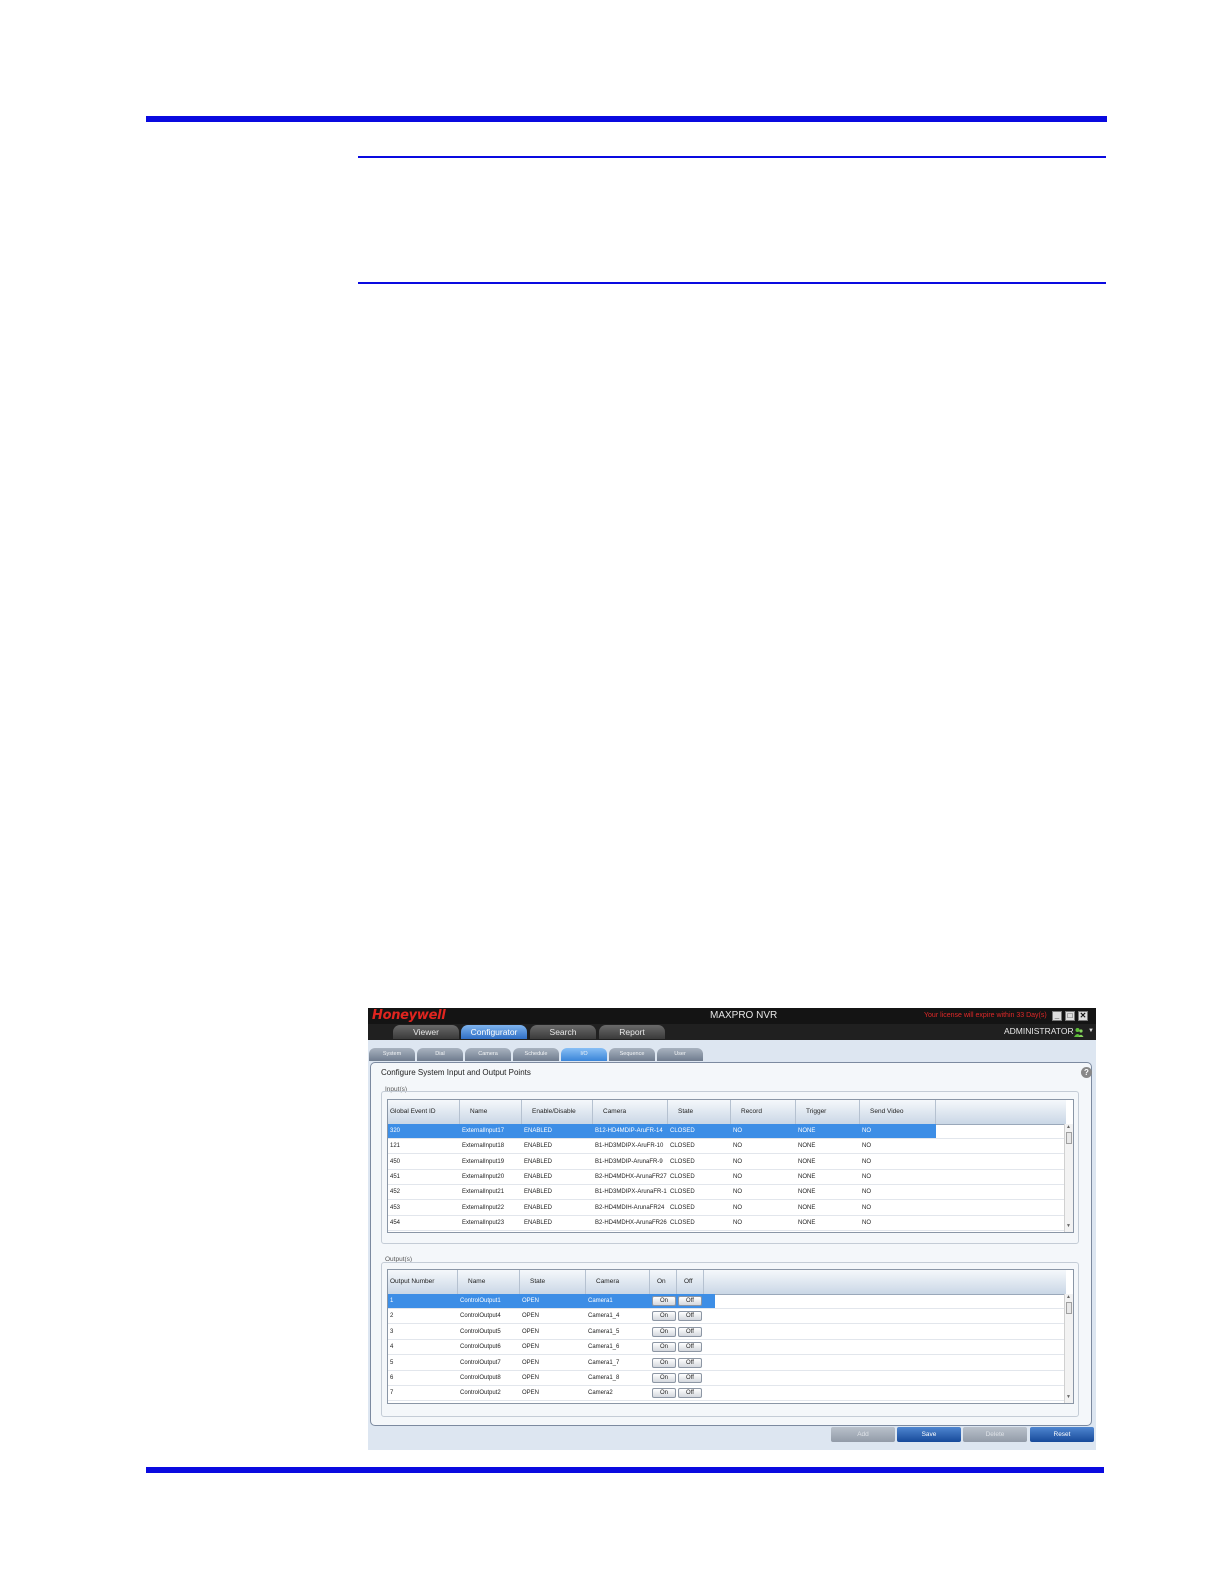 The image size is (1224, 1584). I want to click on table-row: 2 ControlOutput4 OPEN Camera1_4 On Off, so click(727, 1317).